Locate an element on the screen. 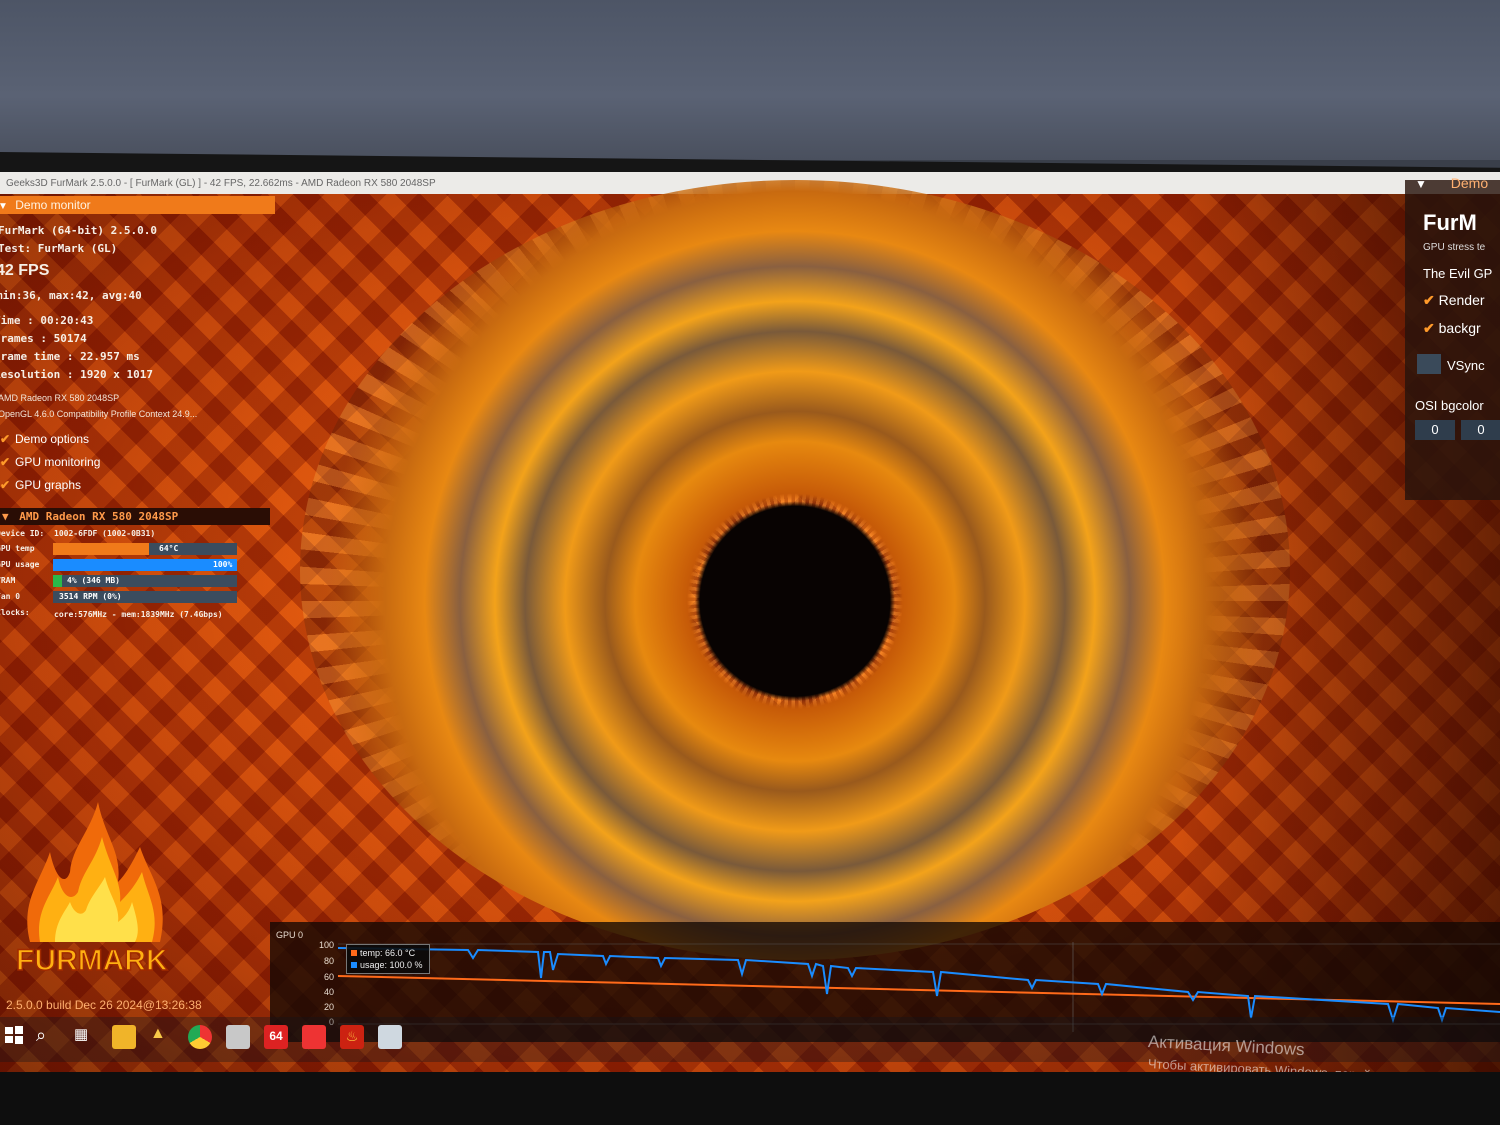  chrome-icon is located at coordinates (200, 1037).